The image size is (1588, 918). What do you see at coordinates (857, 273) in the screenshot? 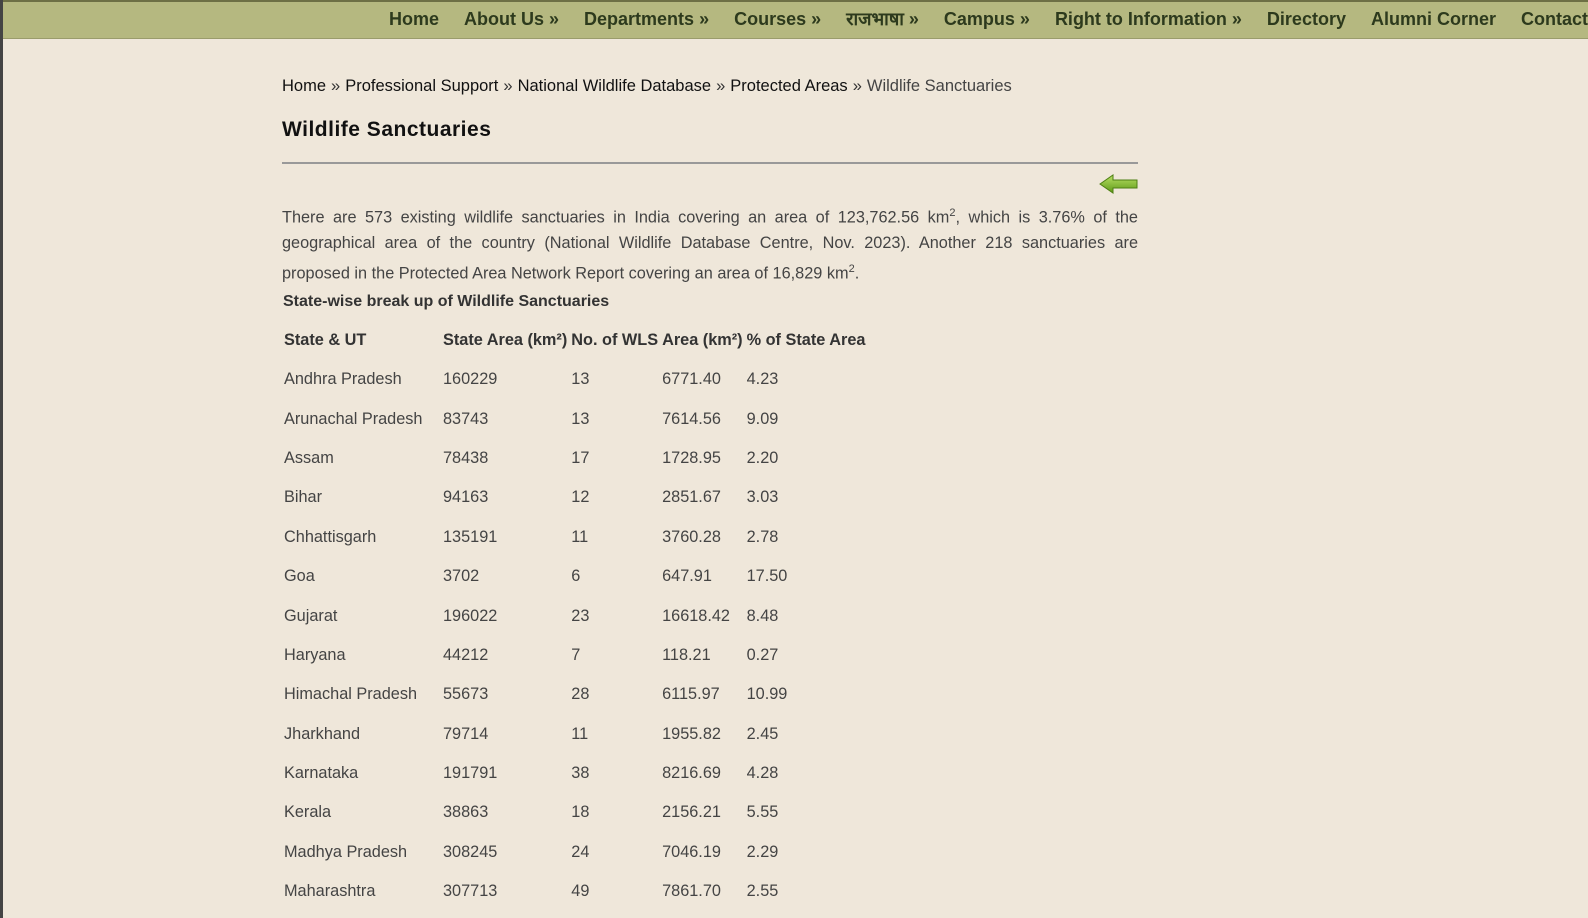
I see `intro-text-3: .` at bounding box center [857, 273].